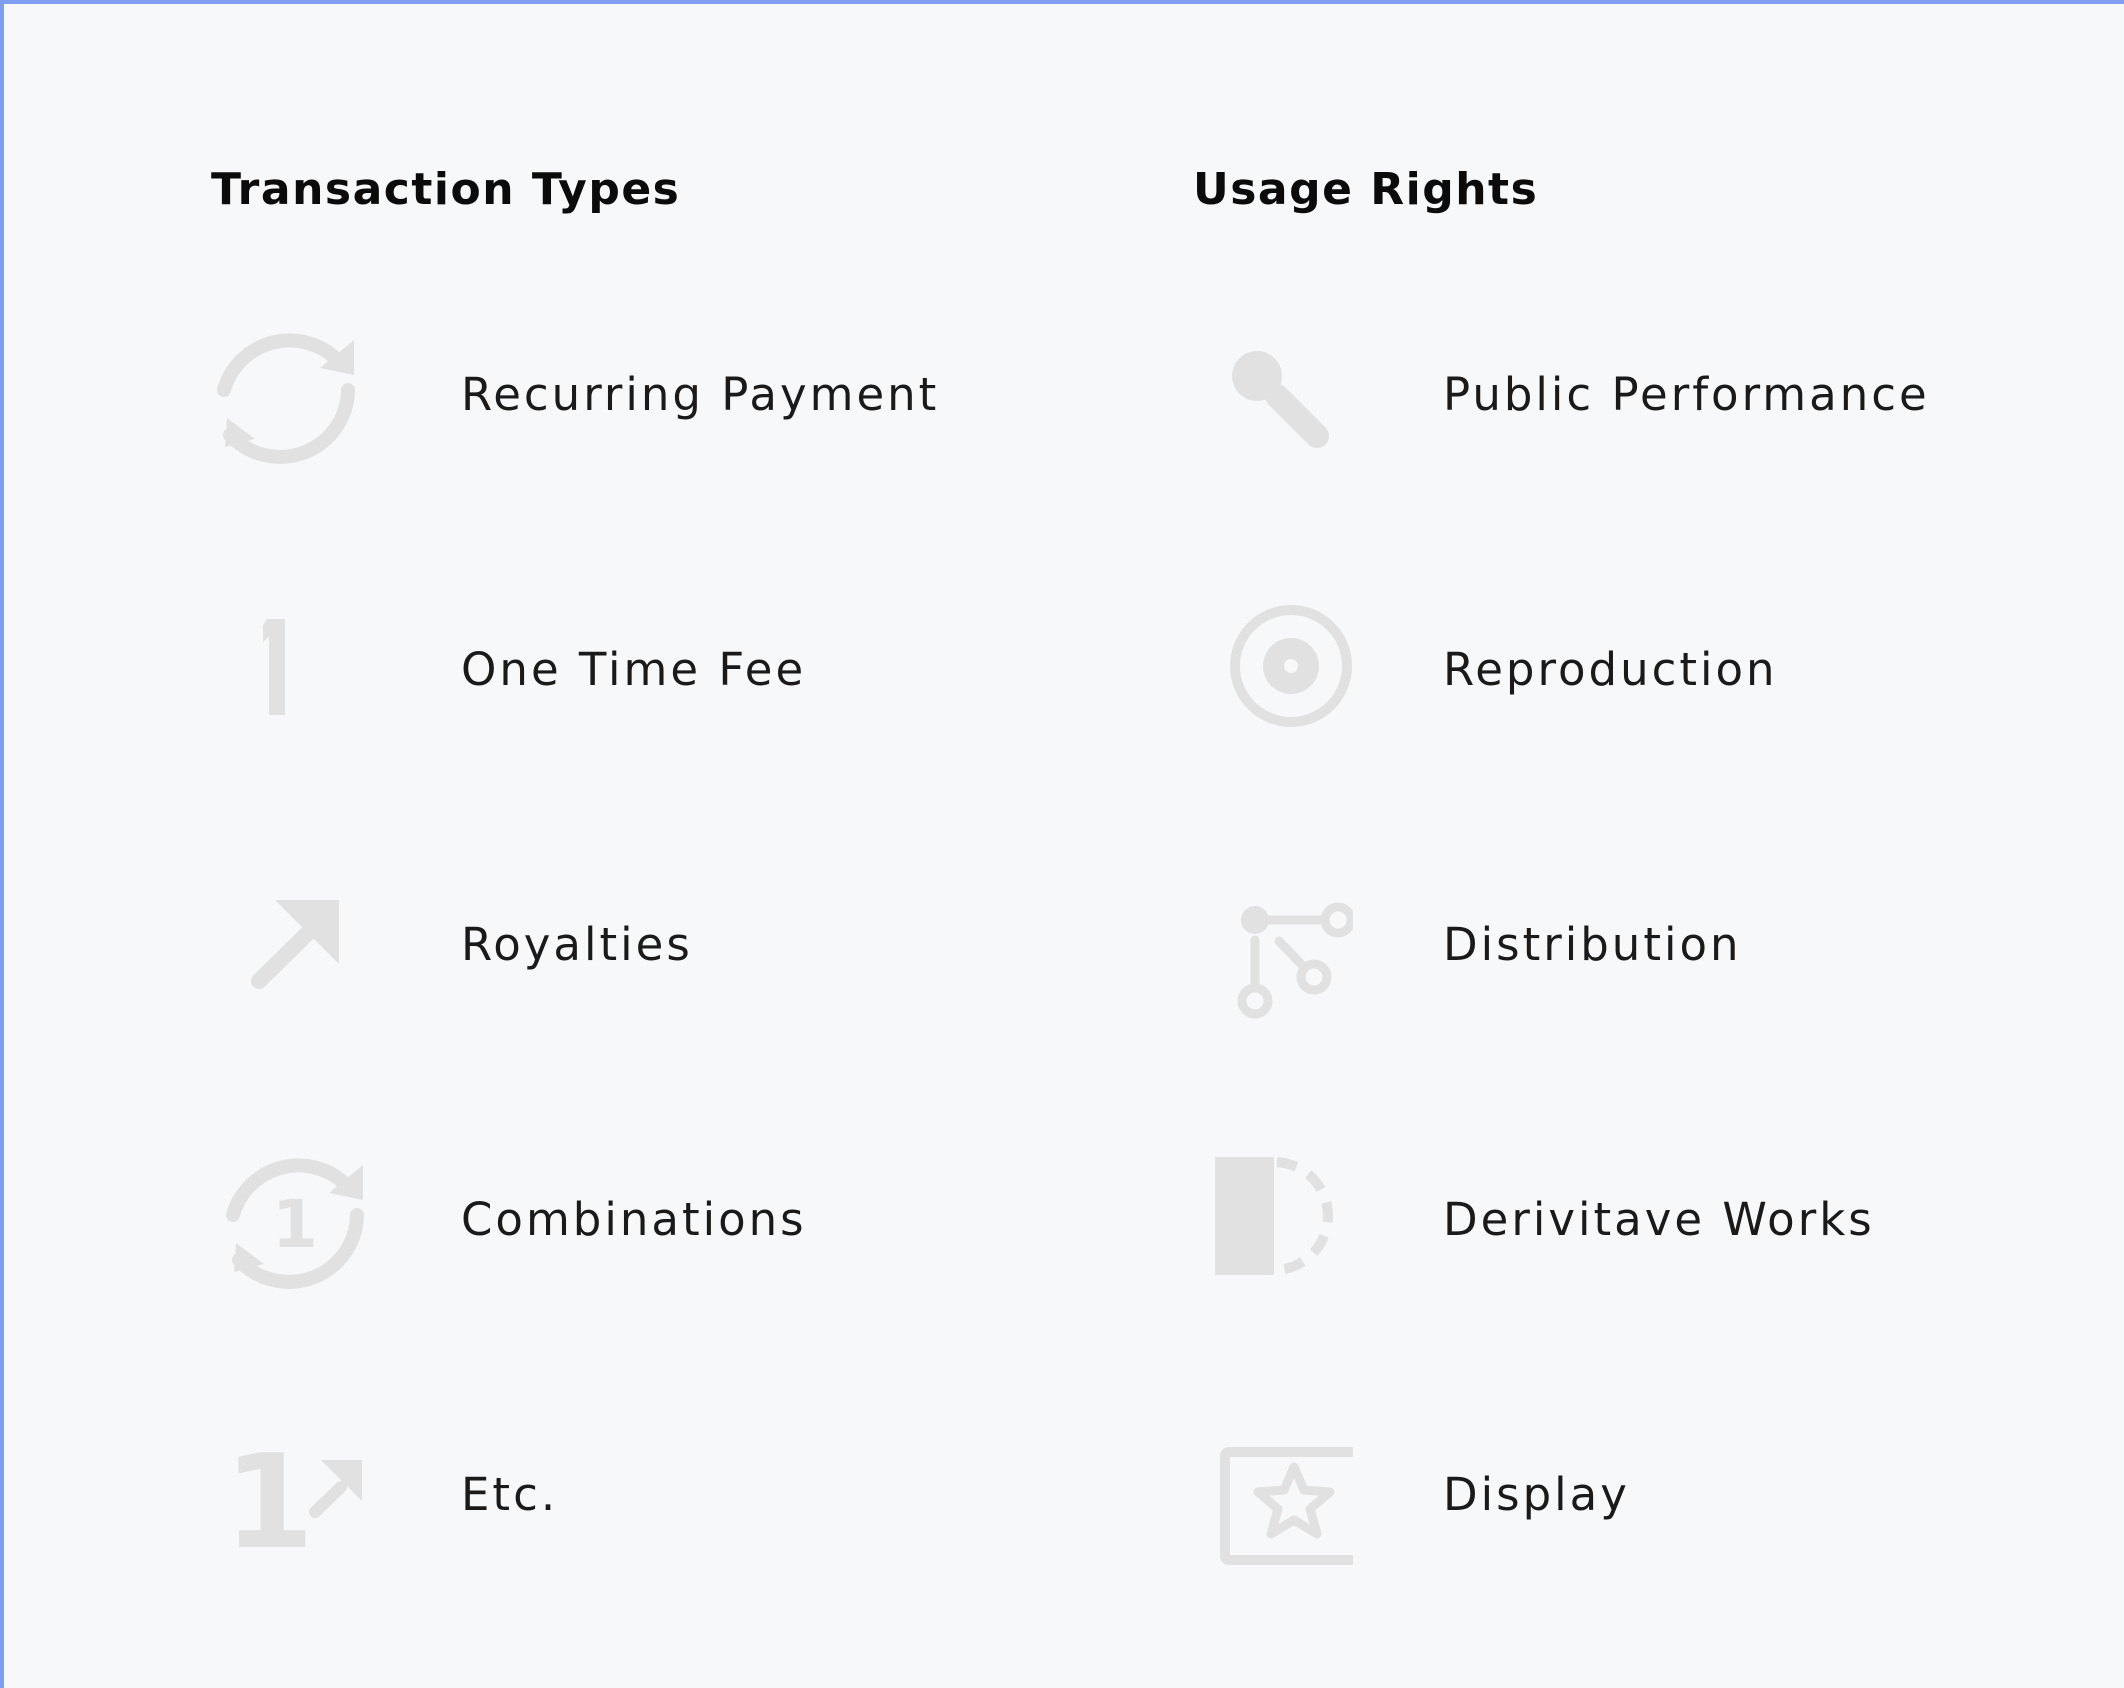  I want to click on half-circle-dashed-icon, so click(1273, 1220).